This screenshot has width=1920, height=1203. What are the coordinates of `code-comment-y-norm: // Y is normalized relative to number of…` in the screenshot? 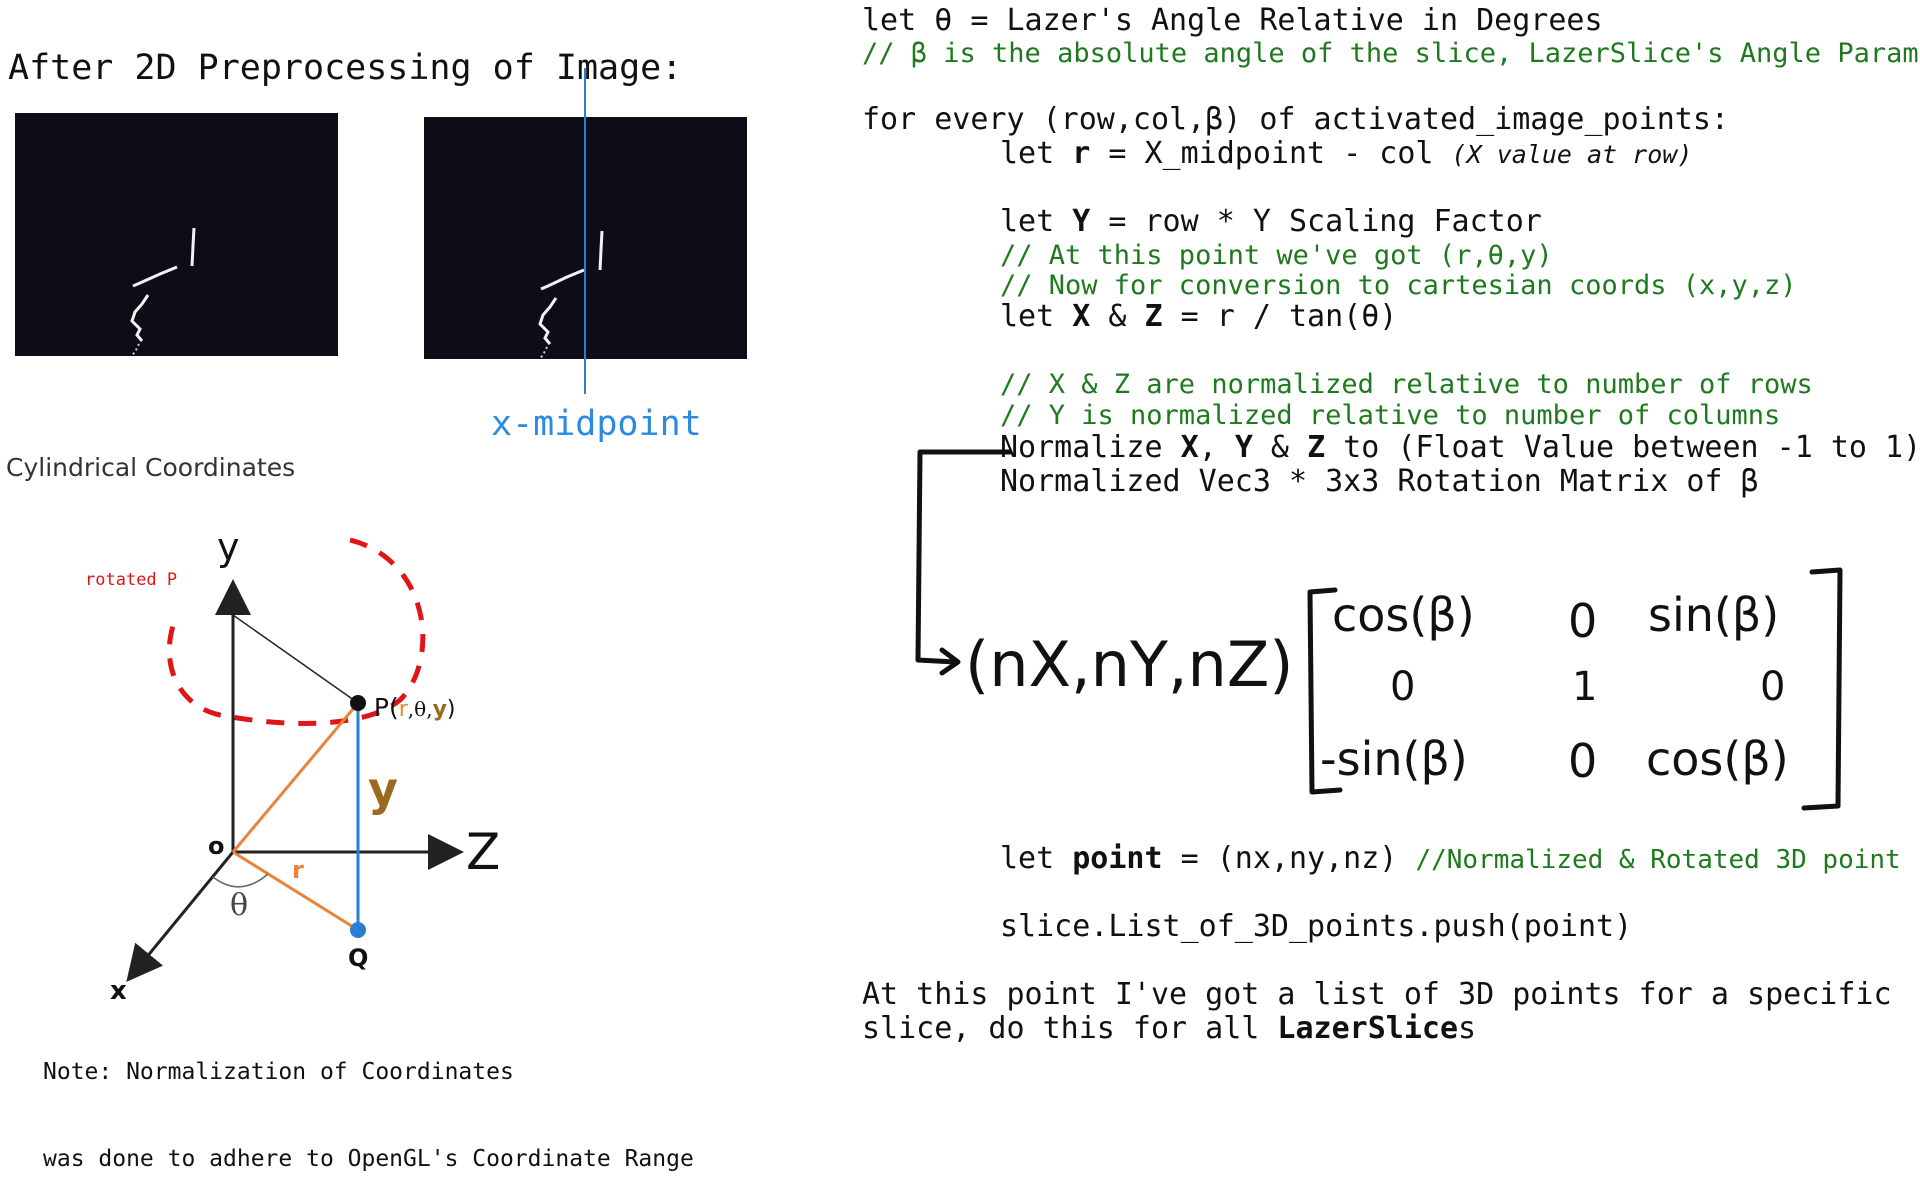 It's located at (1390, 415).